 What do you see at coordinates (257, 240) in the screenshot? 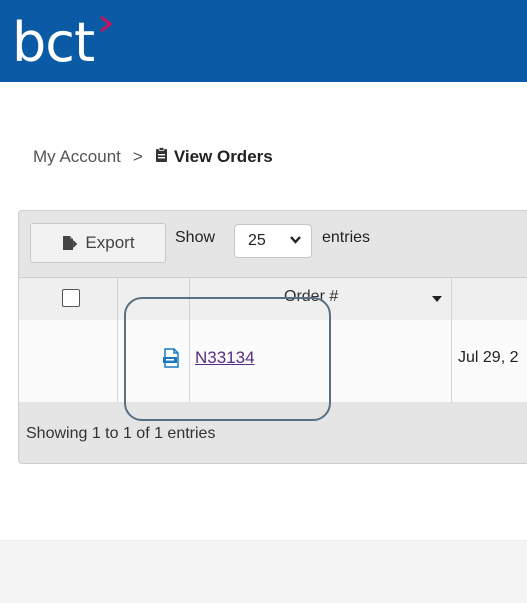
I see `page-size-value: 25` at bounding box center [257, 240].